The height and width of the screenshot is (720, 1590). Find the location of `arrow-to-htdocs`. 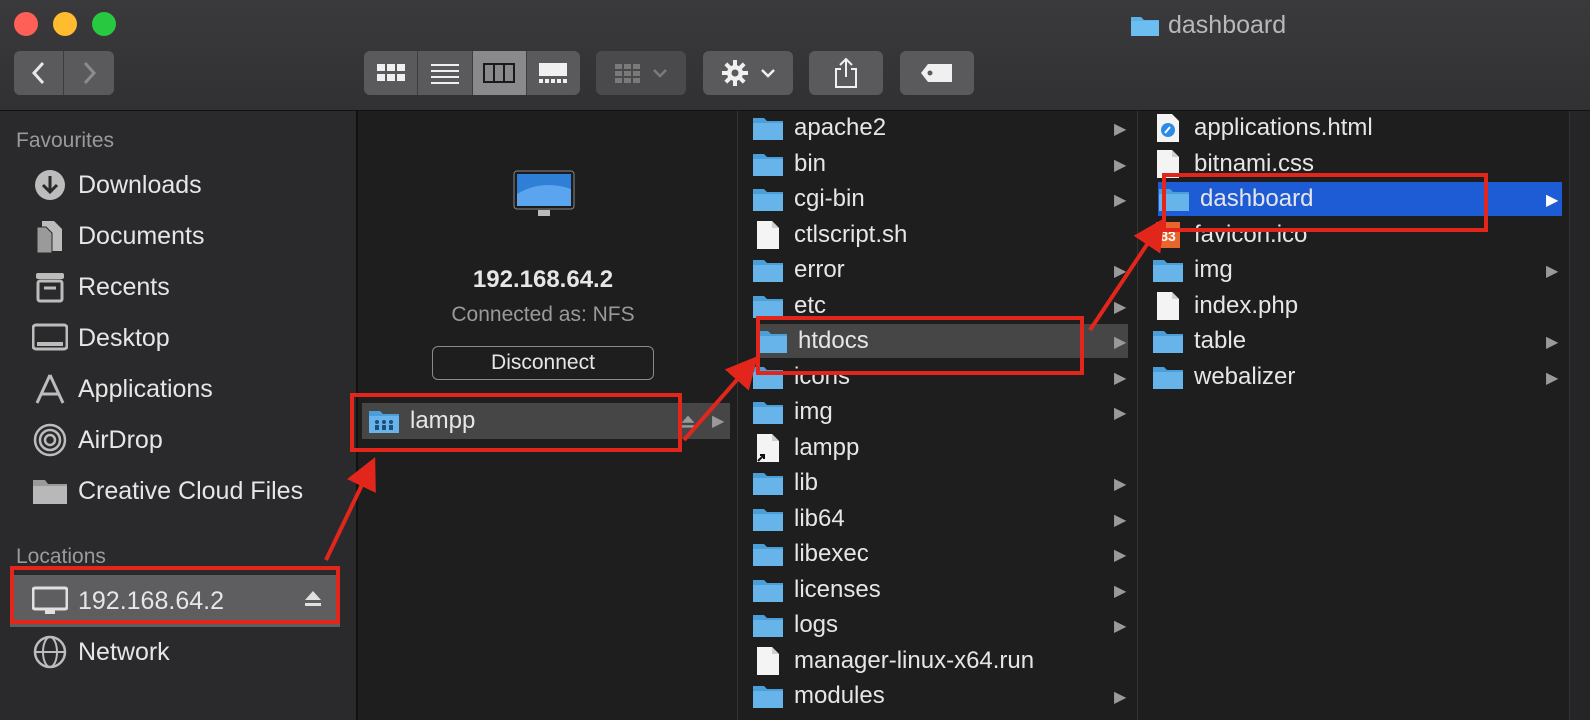

arrow-to-htdocs is located at coordinates (720, 398).